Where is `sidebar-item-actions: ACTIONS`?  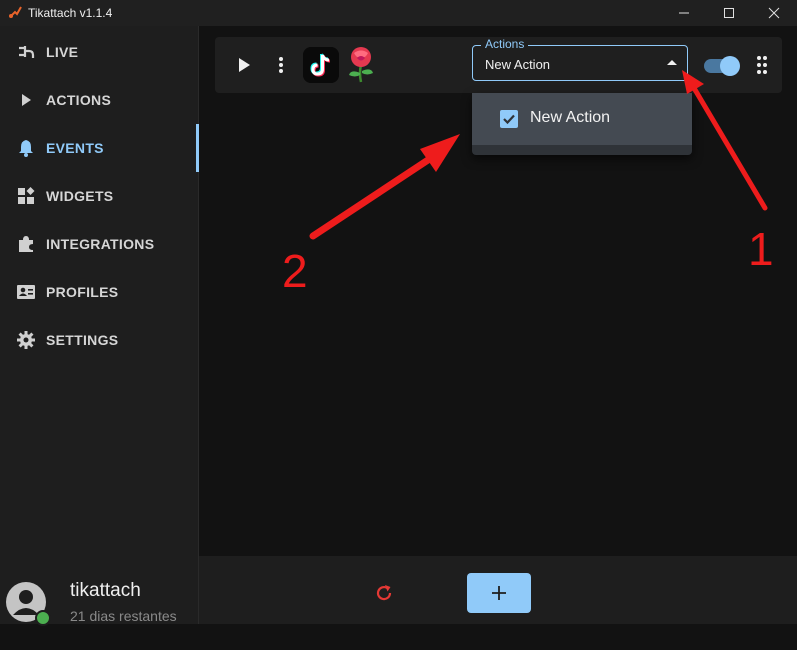
sidebar-item-actions: ACTIONS is located at coordinates (99, 100).